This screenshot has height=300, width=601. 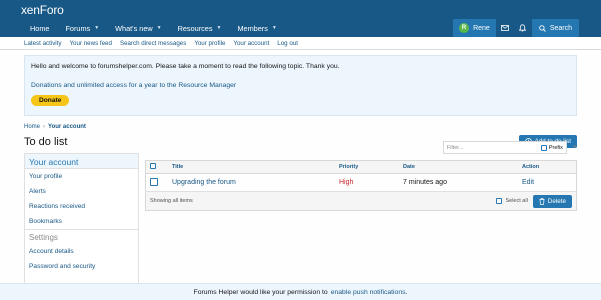 What do you see at coordinates (81, 191) in the screenshot?
I see `sidebar-item-alerts: Alerts` at bounding box center [81, 191].